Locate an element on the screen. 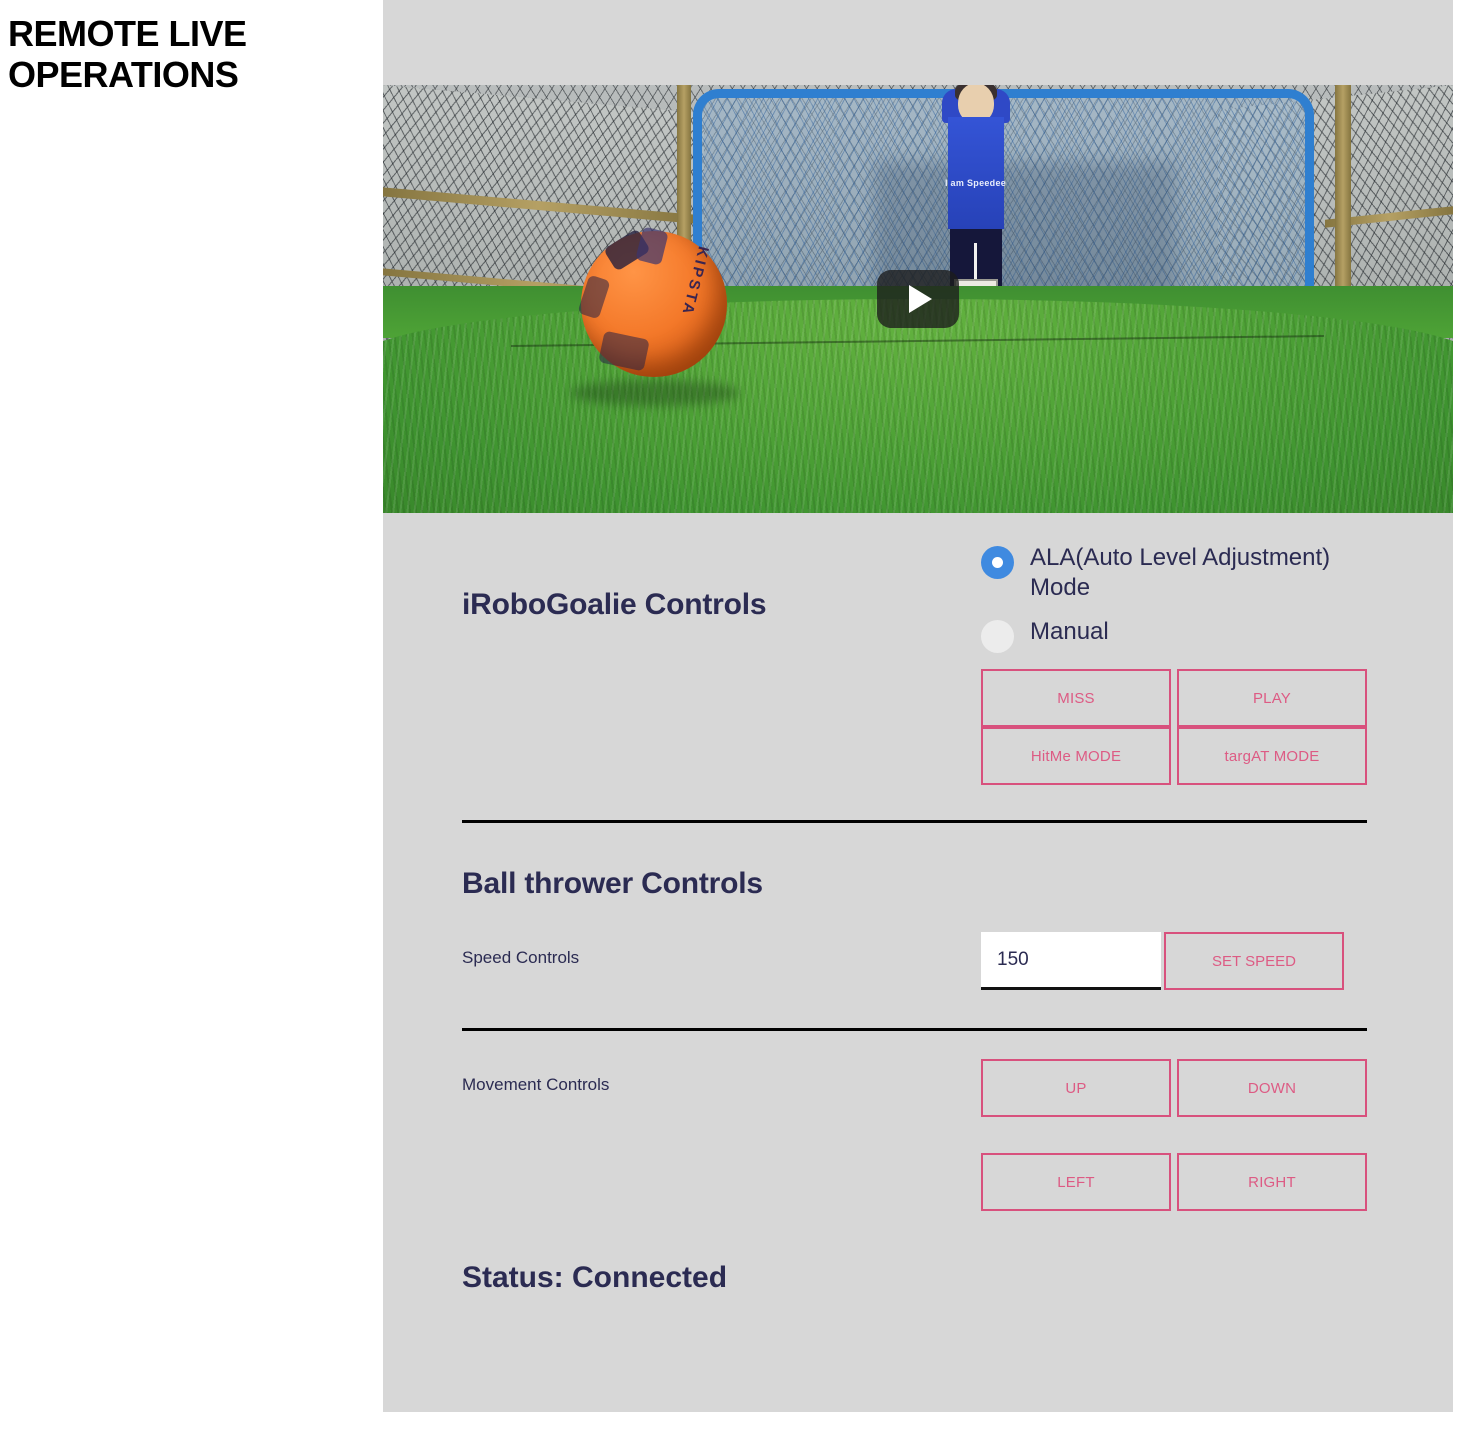  movement-right-column: UP DOWN LEFT RIGHT is located at coordinates (1174, 1135).